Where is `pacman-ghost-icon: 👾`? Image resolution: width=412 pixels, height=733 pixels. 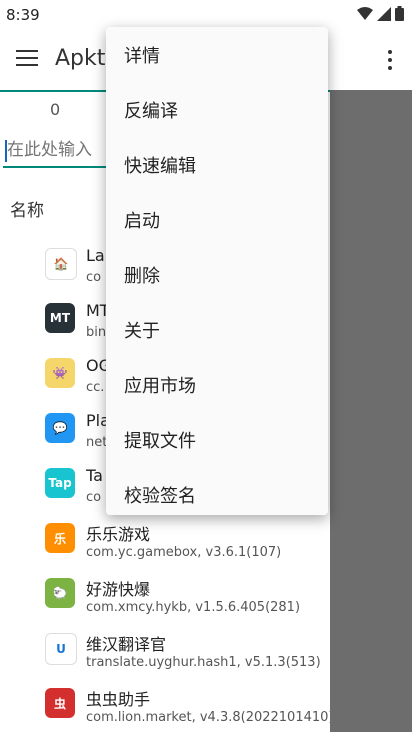 pacman-ghost-icon: 👾 is located at coordinates (60, 373).